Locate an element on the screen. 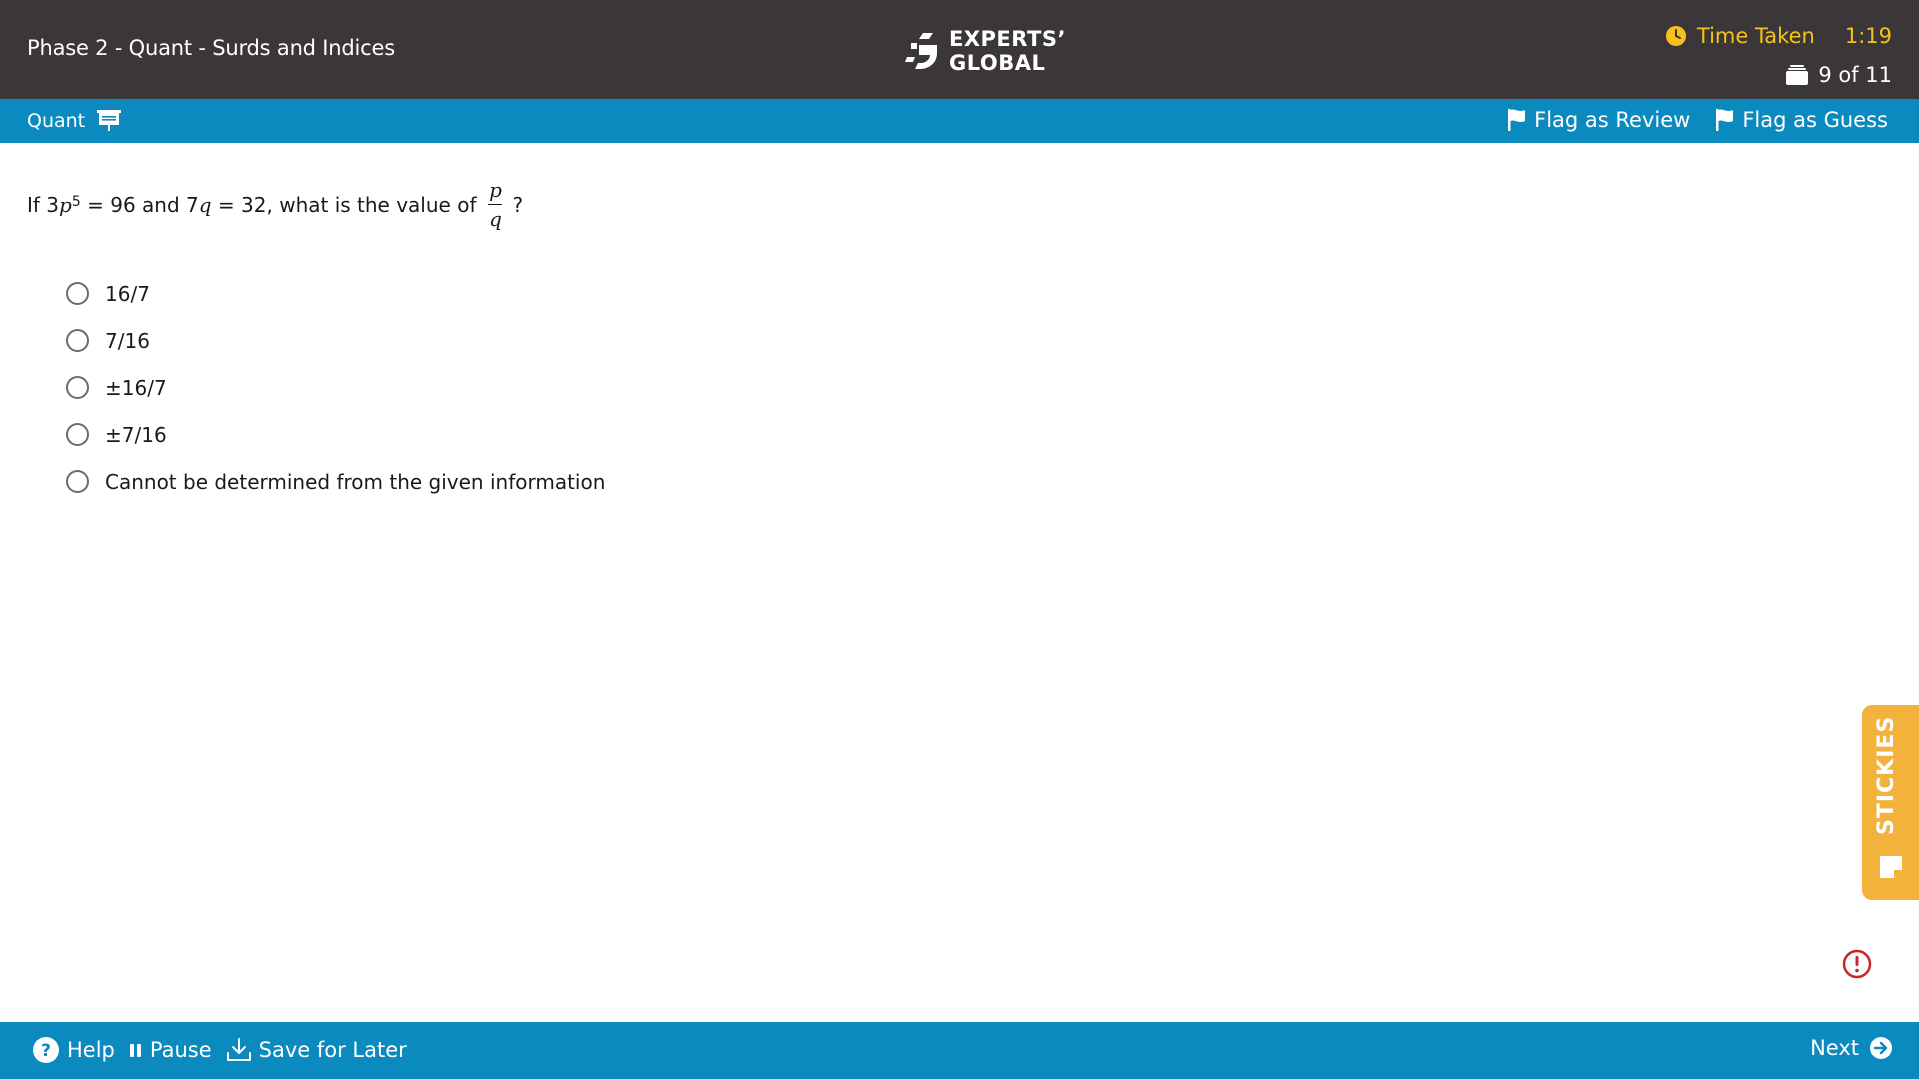 The width and height of the screenshot is (1919, 1079). flag-as-guess-button: Flag as Guess is located at coordinates (1802, 120).